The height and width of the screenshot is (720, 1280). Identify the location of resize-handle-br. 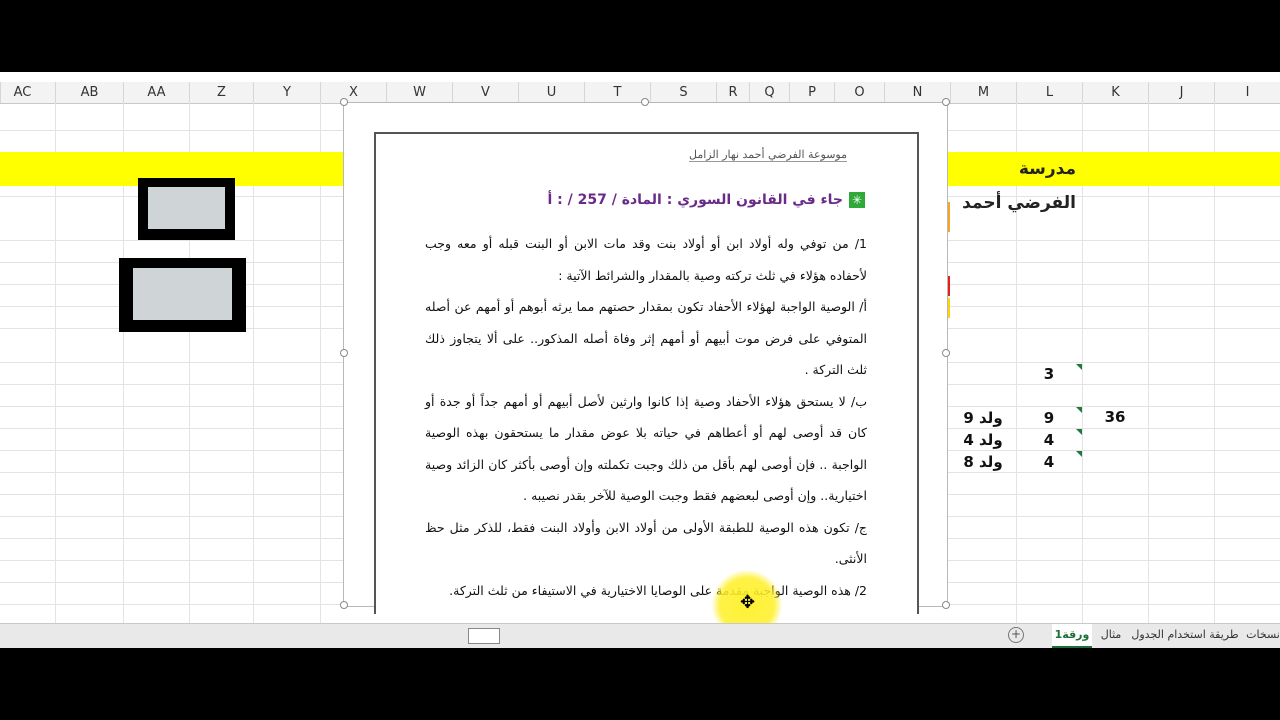
(946, 605).